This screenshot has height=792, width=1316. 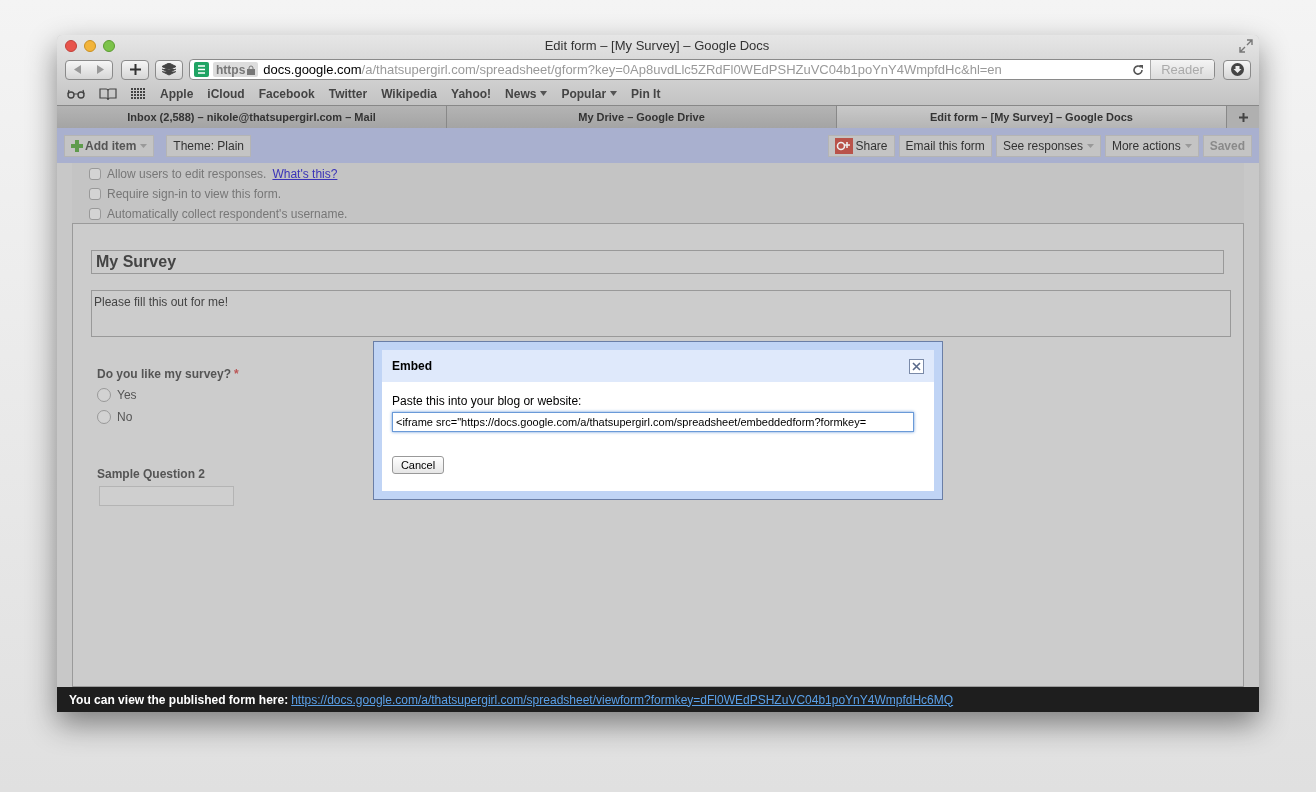 What do you see at coordinates (252, 117) in the screenshot?
I see `browser-tab: Inbox (2,588) – nikole@thatsupergirl.com – Mail` at bounding box center [252, 117].